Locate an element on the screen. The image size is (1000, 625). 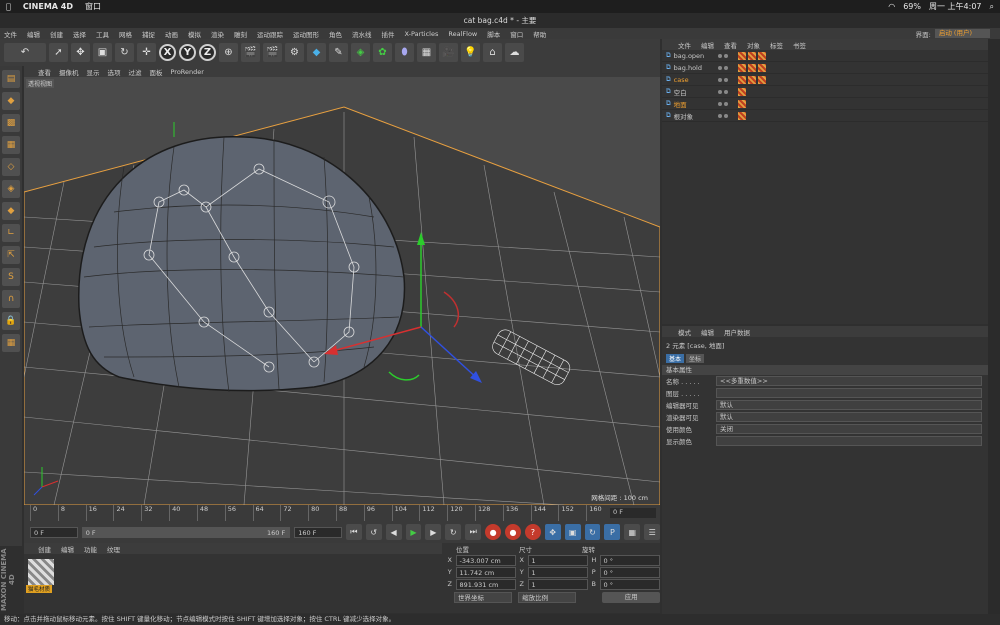
rotation-field: 0 ° is located at coordinates (629, 584).